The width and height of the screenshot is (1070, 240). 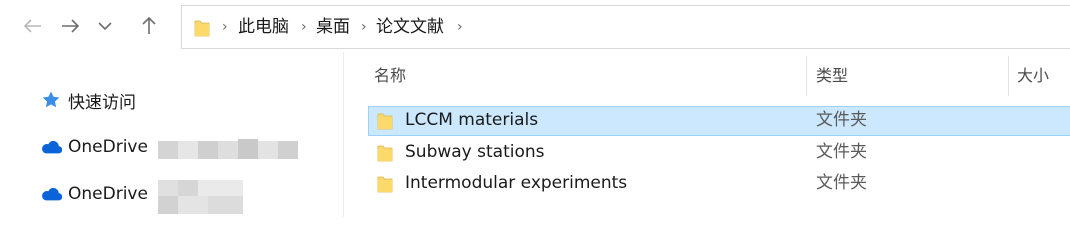 What do you see at coordinates (1033, 76) in the screenshot?
I see `column-header-size: 大小` at bounding box center [1033, 76].